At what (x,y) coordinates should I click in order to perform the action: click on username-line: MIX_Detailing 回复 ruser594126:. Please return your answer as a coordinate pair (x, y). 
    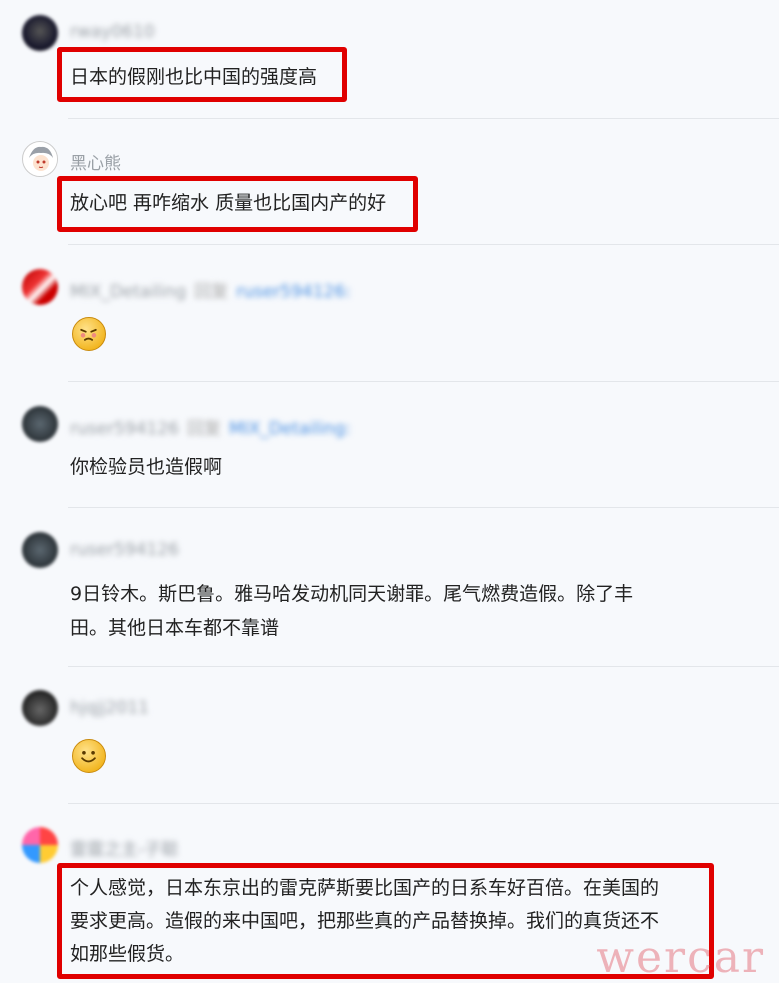
    Looking at the image, I should click on (210, 289).